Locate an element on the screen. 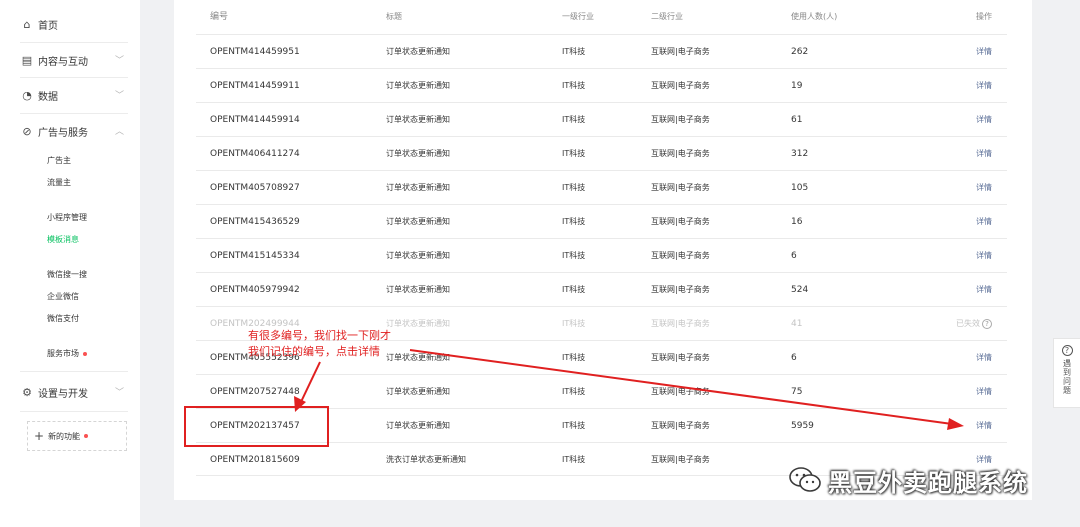 Image resolution: width=1080 pixels, height=527 pixels. nav-content: ▤ 内容与互动 ﹀ is located at coordinates (74, 60).